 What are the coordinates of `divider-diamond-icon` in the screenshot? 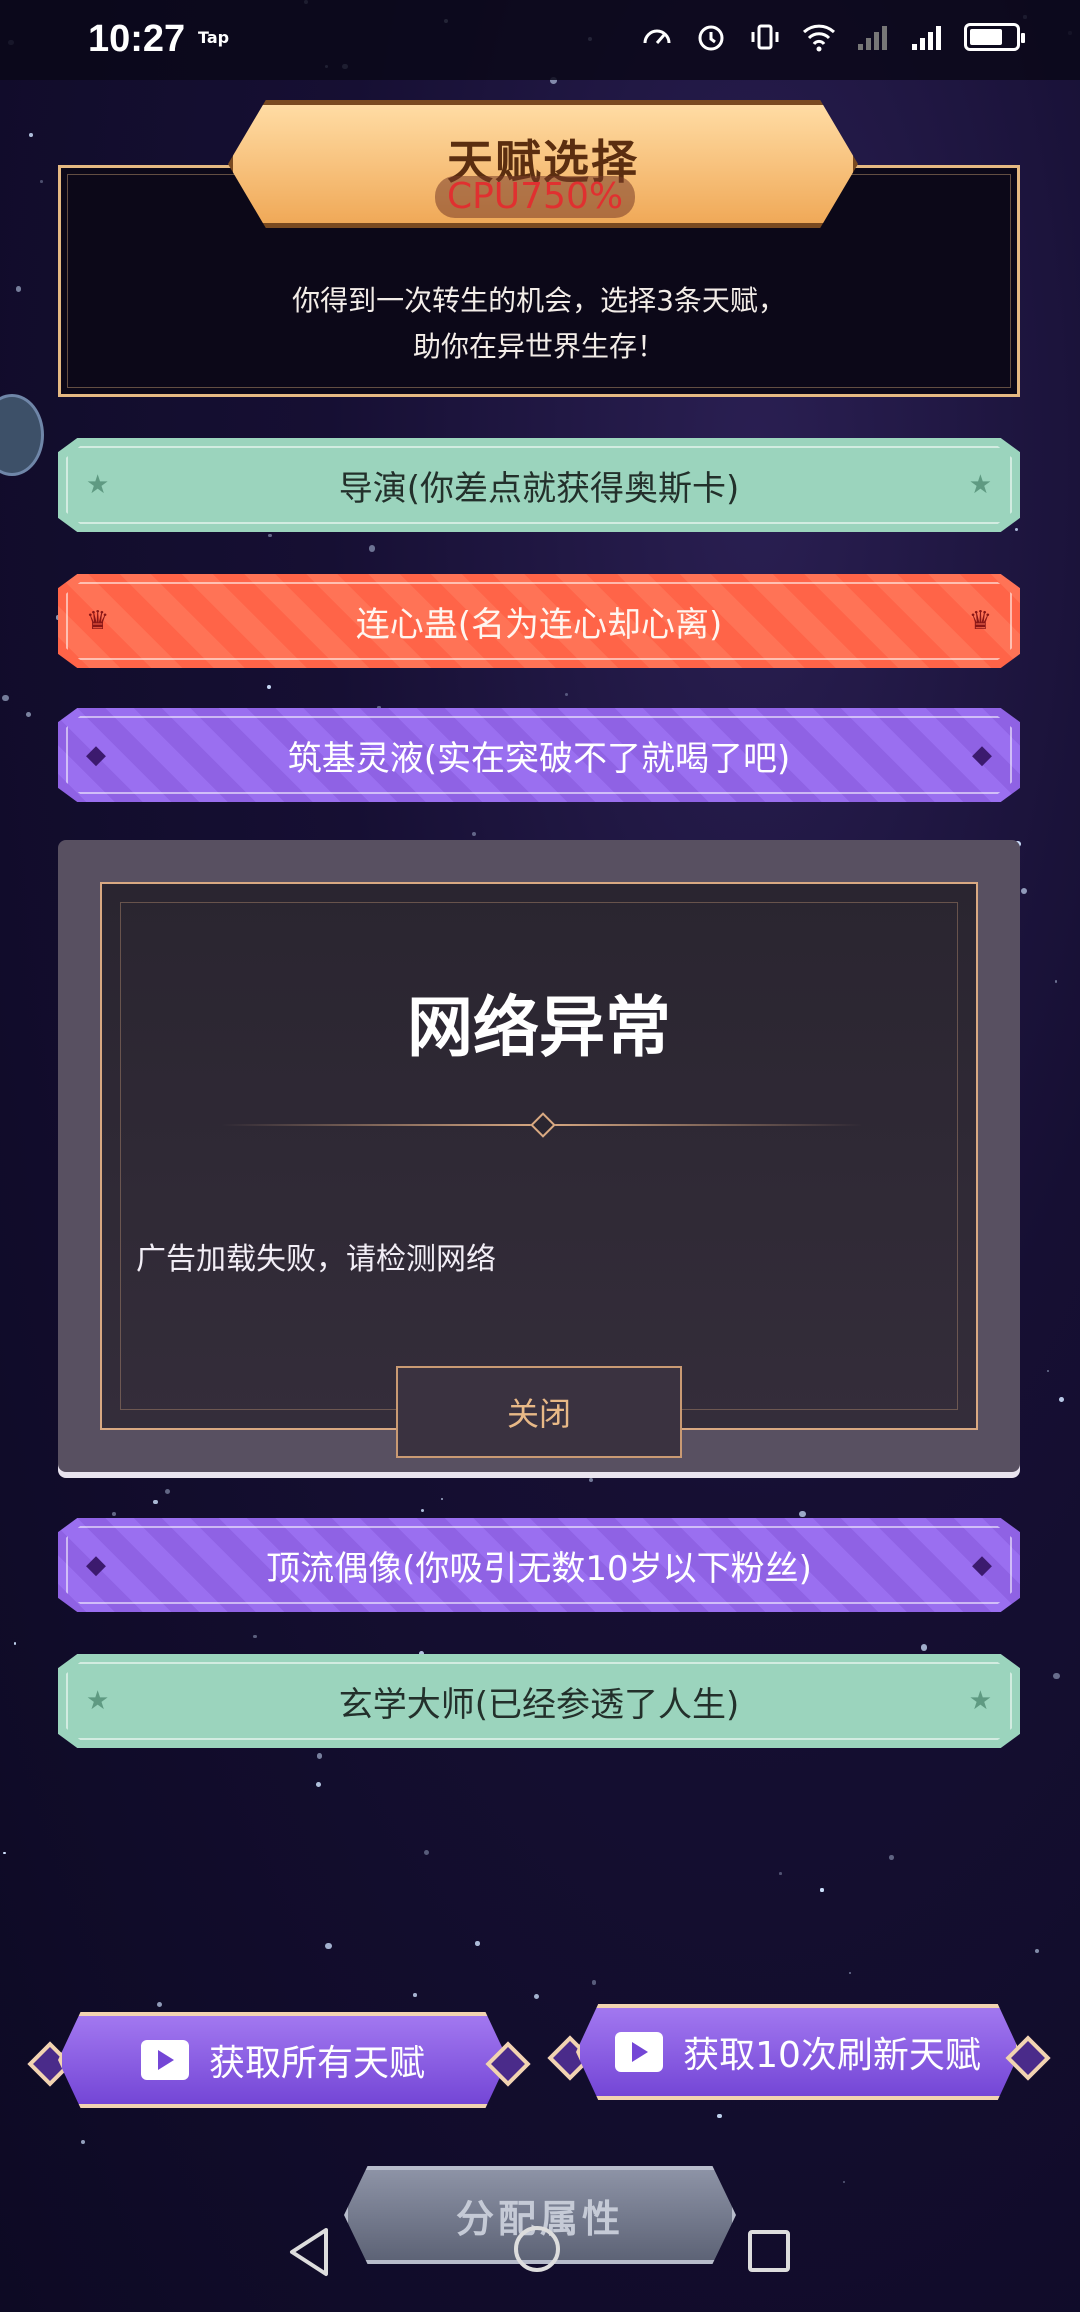 It's located at (543, 1125).